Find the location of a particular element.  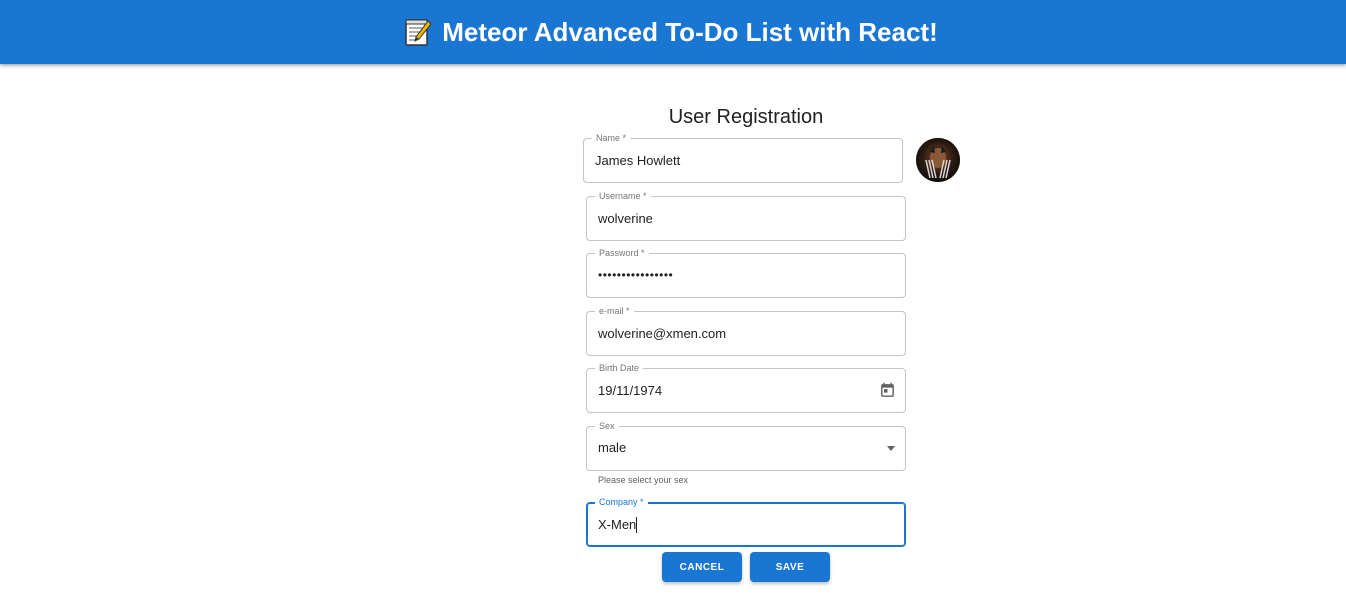

birth-date-field: Birth Date 19/11/1974 is located at coordinates (746, 387).